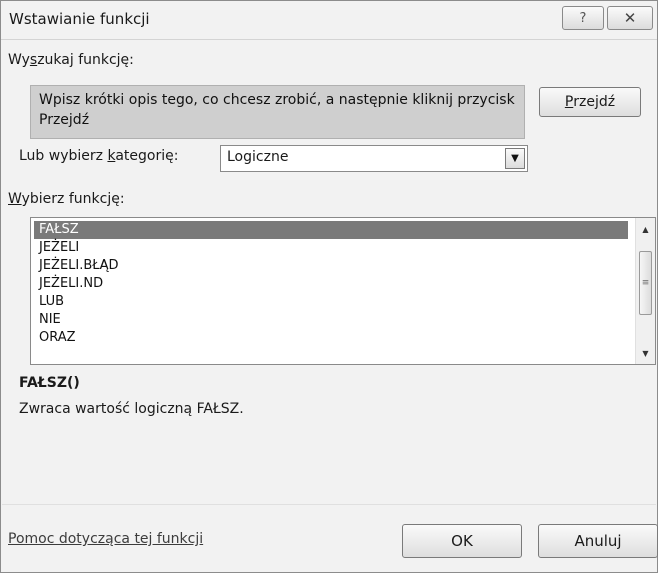 The image size is (658, 573). What do you see at coordinates (329, 504) in the screenshot?
I see `footer-divider` at bounding box center [329, 504].